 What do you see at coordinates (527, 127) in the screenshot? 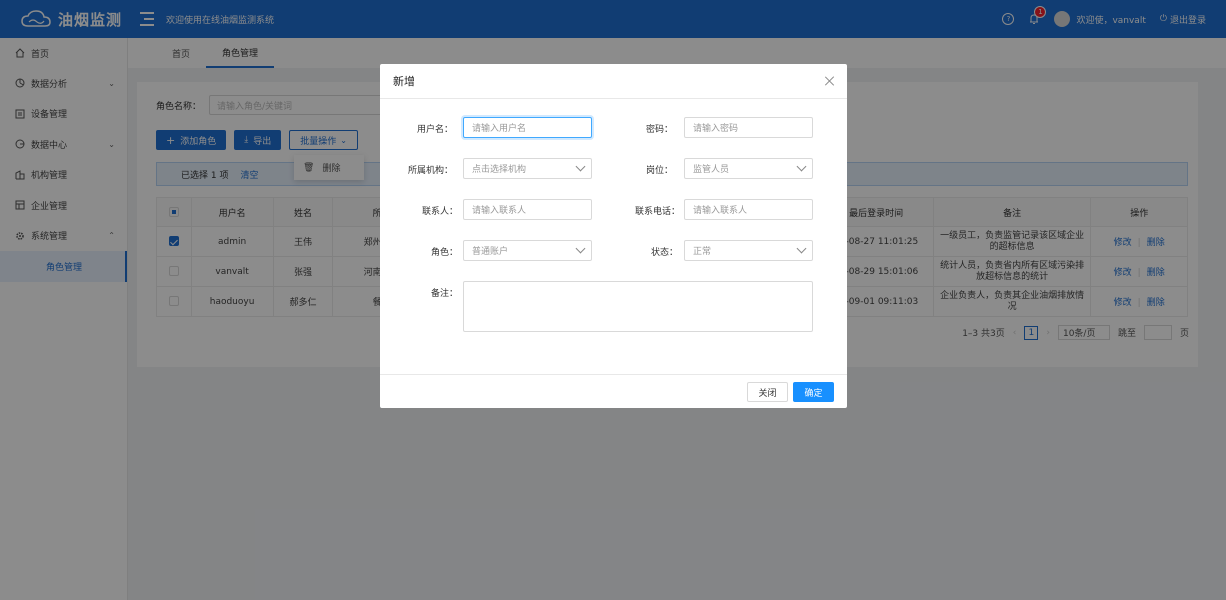
I see `username-input: 请输入用户名` at bounding box center [527, 127].